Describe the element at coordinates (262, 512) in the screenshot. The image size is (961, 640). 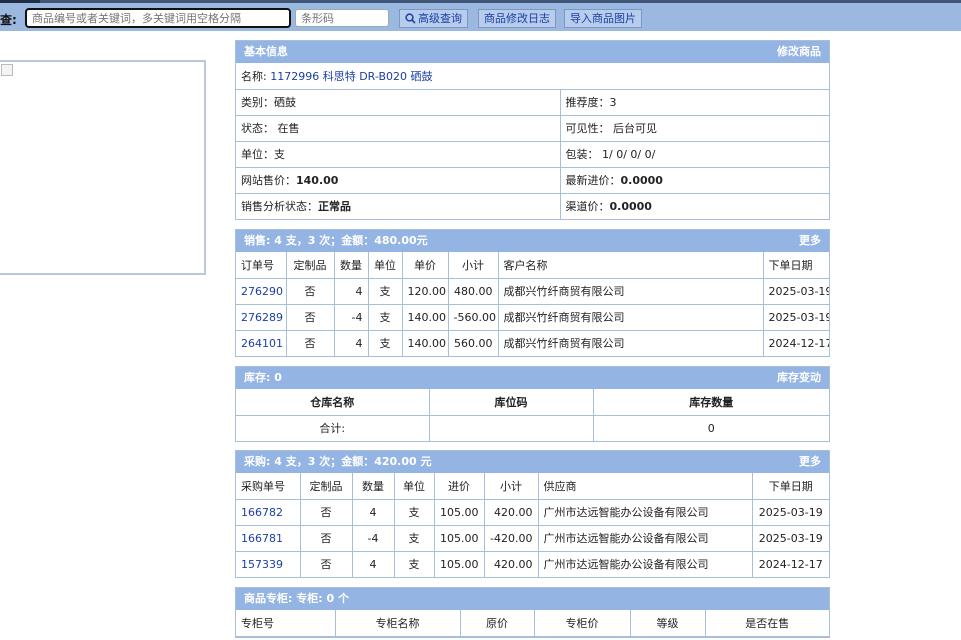
I see `purchase-link: 166782` at that location.